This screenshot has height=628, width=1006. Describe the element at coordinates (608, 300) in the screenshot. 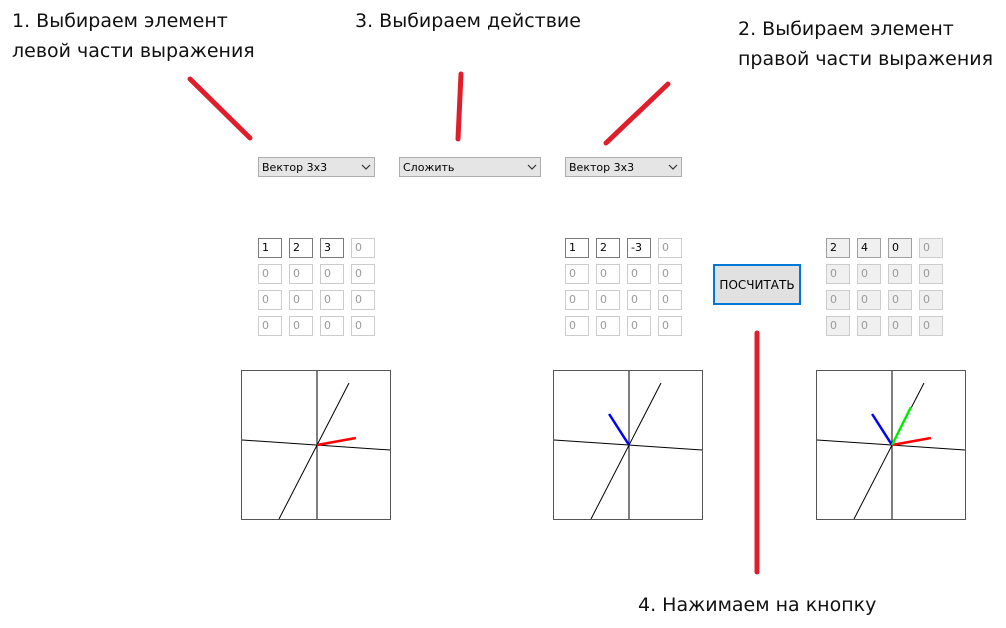

I see `right-cell-r3-c2: 0` at that location.